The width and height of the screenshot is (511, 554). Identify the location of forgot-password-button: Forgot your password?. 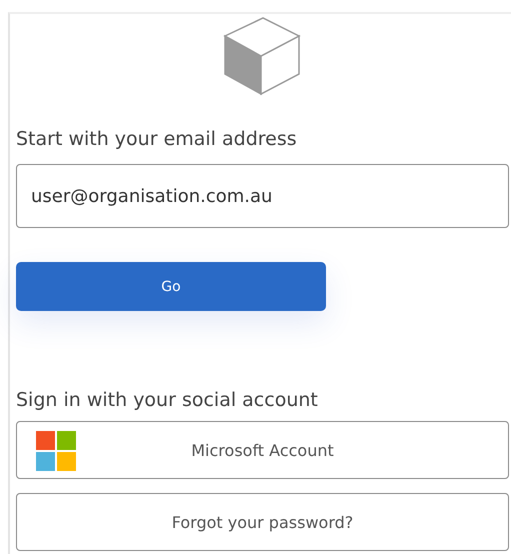
(262, 522).